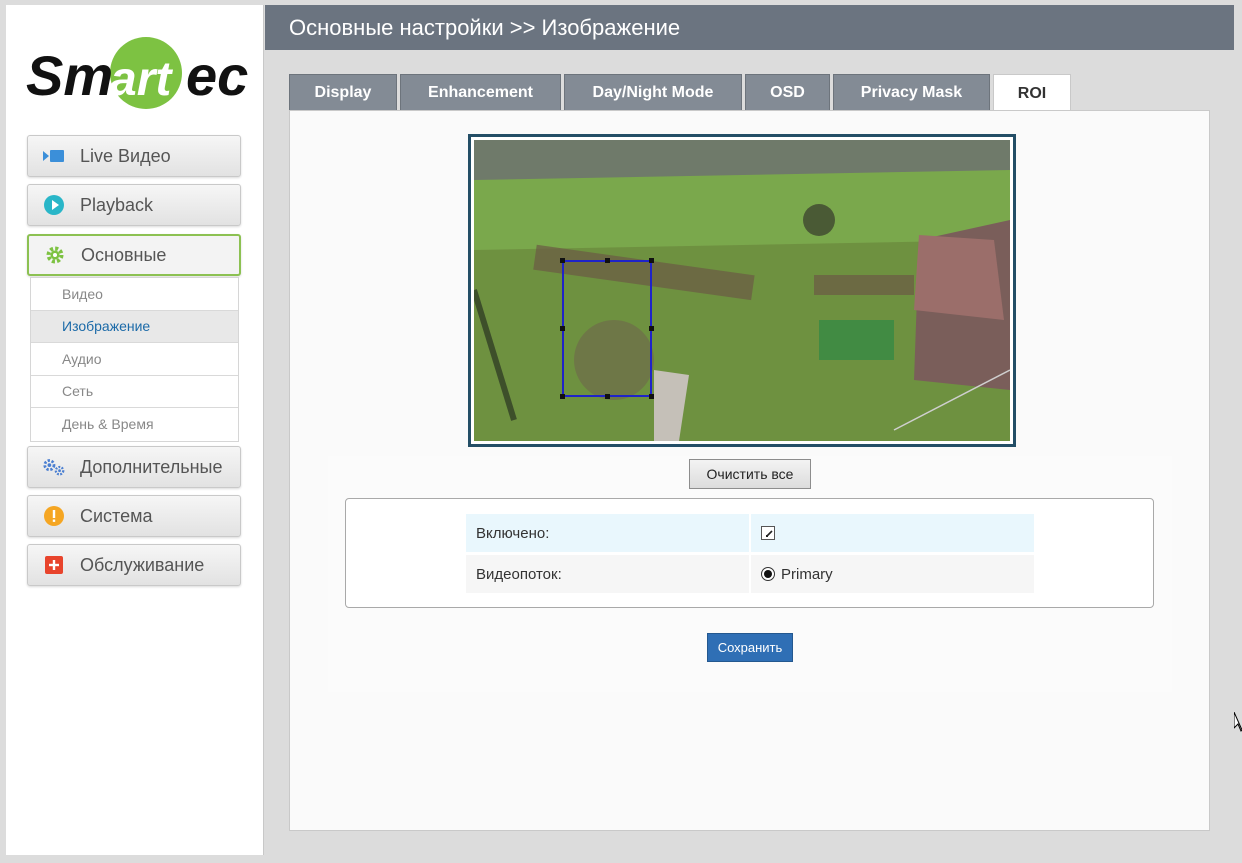 Image resolution: width=1242 pixels, height=863 pixels. What do you see at coordinates (55, 255) in the screenshot?
I see `gear-icon` at bounding box center [55, 255].